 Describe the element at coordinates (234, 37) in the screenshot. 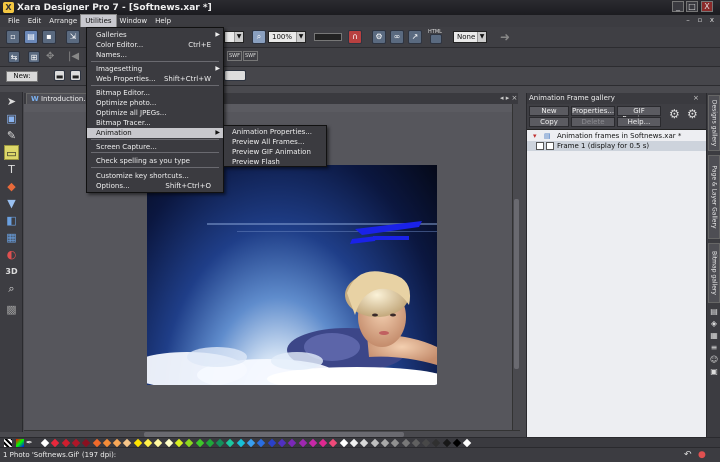

I see `zoom-dropdown-arrow: ▼` at that location.